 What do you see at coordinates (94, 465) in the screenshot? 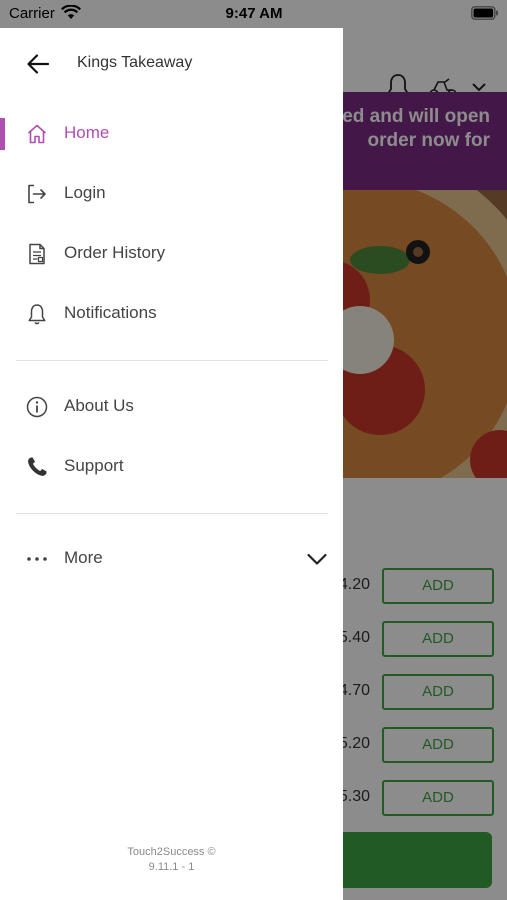
I see `menu-item-label: Support` at bounding box center [94, 465].